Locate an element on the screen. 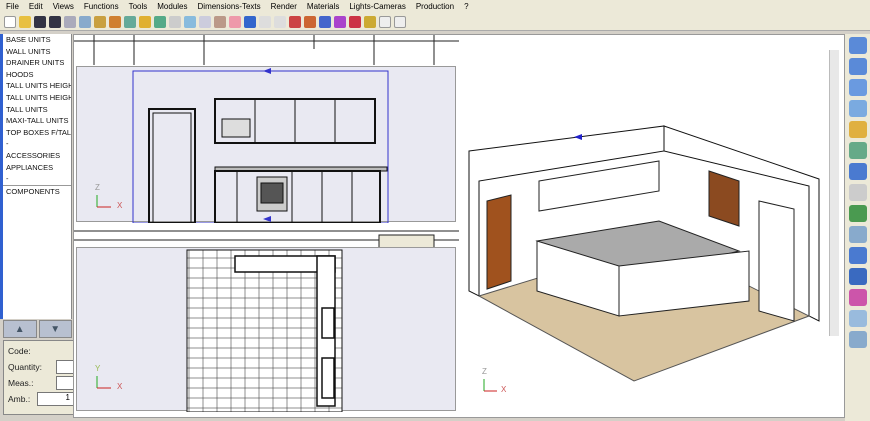 The image size is (870, 421). menu-lights-cameras: Lights-Cameras is located at coordinates (377, 6).